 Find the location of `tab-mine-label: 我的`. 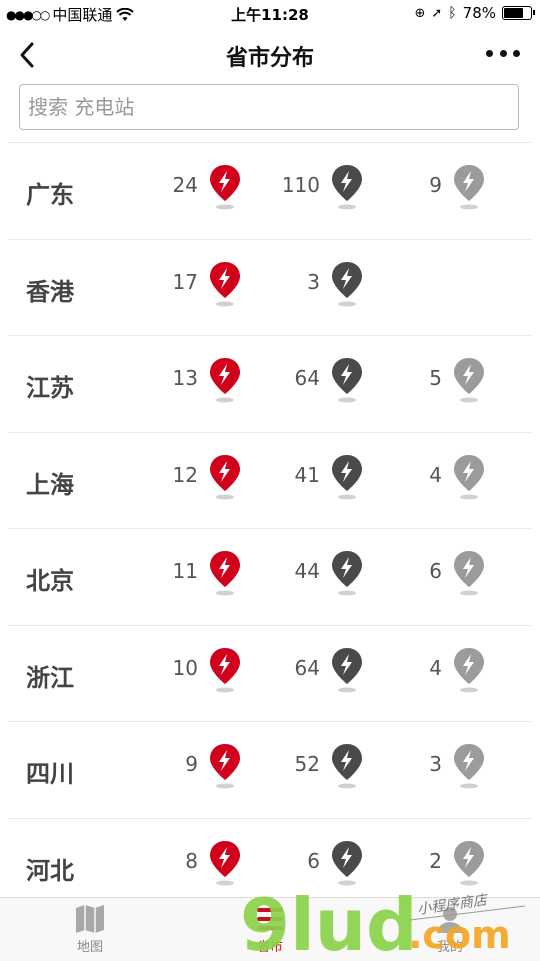

tab-mine-label: 我的 is located at coordinates (449, 947).